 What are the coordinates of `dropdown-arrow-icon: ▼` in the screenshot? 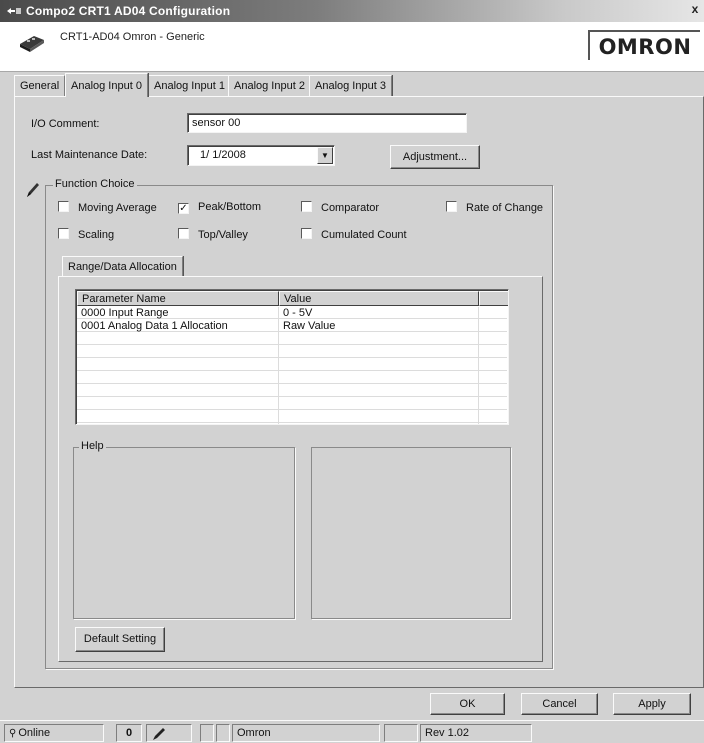 It's located at (325, 155).